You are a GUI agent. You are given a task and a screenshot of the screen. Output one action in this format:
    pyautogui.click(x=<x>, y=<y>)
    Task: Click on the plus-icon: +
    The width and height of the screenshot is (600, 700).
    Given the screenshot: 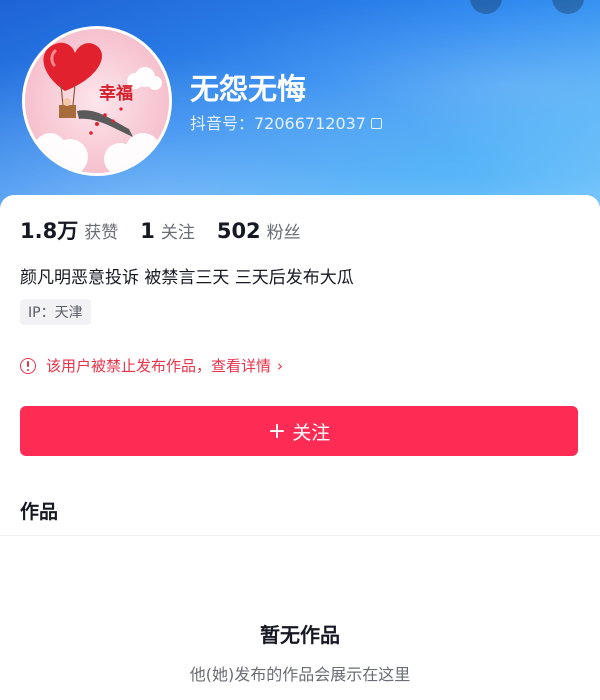 What is the action you would take?
    pyautogui.click(x=277, y=431)
    